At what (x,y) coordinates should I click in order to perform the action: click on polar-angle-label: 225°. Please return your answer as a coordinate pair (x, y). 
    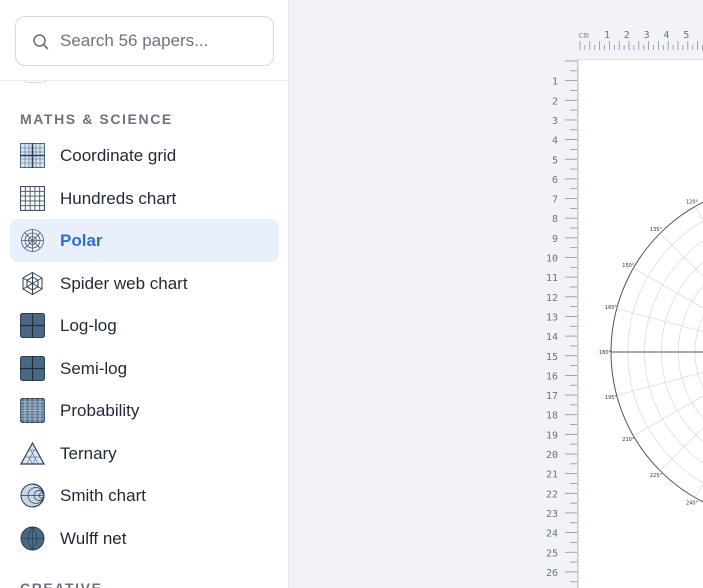
    Looking at the image, I should click on (656, 476).